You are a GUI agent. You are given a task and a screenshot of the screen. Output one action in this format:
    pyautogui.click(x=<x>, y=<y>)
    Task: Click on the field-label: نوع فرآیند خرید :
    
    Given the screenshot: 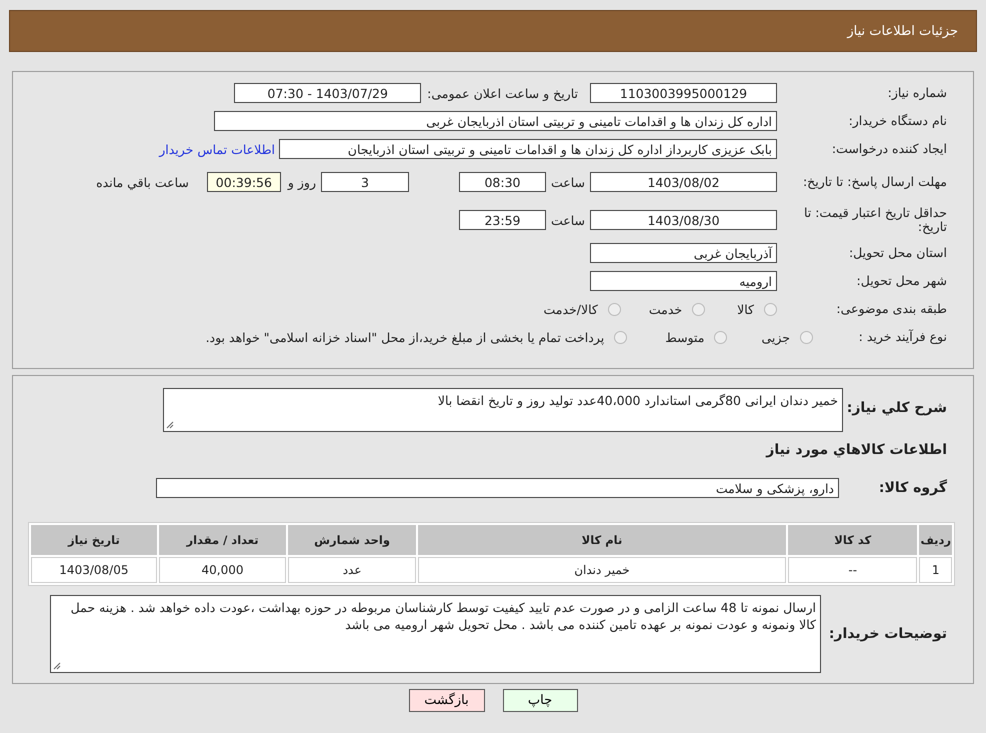 What is the action you would take?
    pyautogui.click(x=902, y=337)
    